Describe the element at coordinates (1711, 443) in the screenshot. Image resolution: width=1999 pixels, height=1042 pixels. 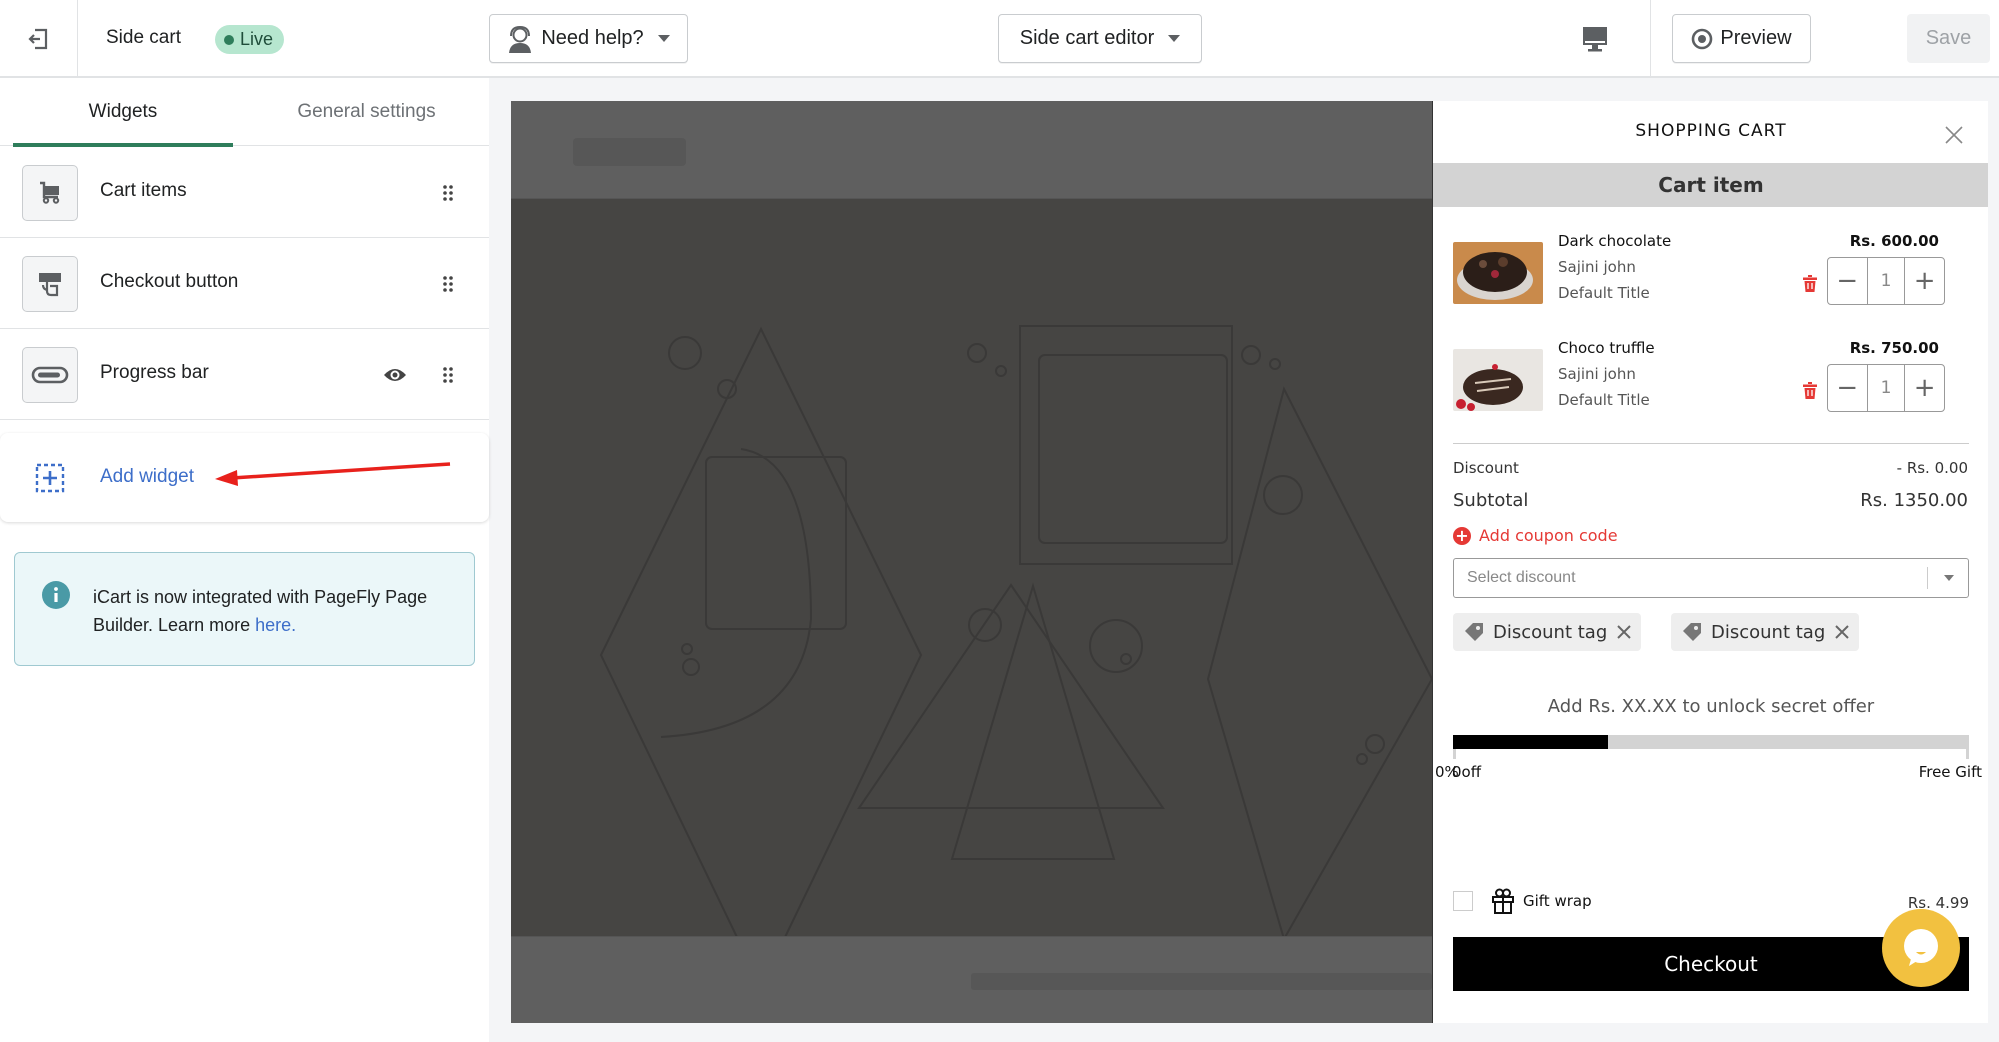
I see `divider` at that location.